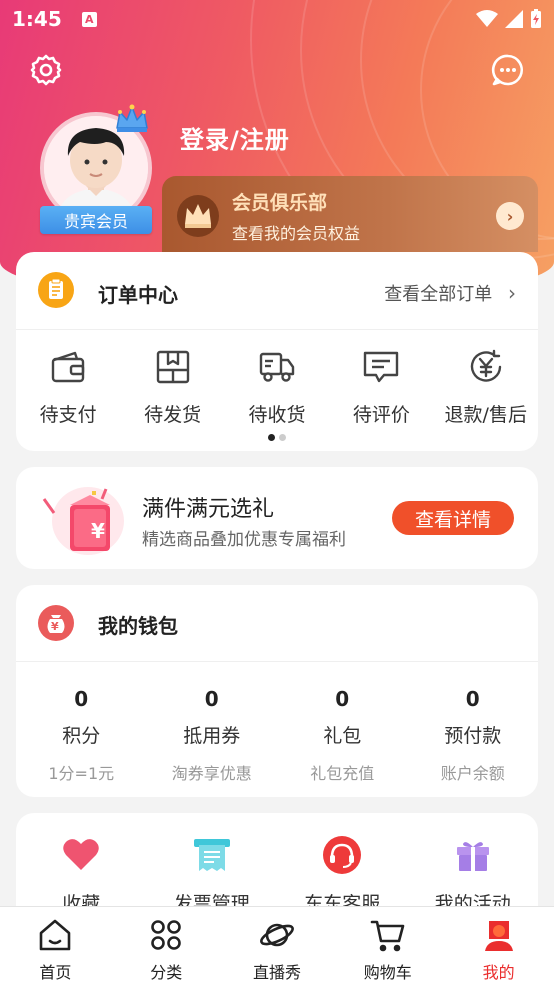  Describe the element at coordinates (166, 972) in the screenshot. I see `tab-label: 分类` at that location.